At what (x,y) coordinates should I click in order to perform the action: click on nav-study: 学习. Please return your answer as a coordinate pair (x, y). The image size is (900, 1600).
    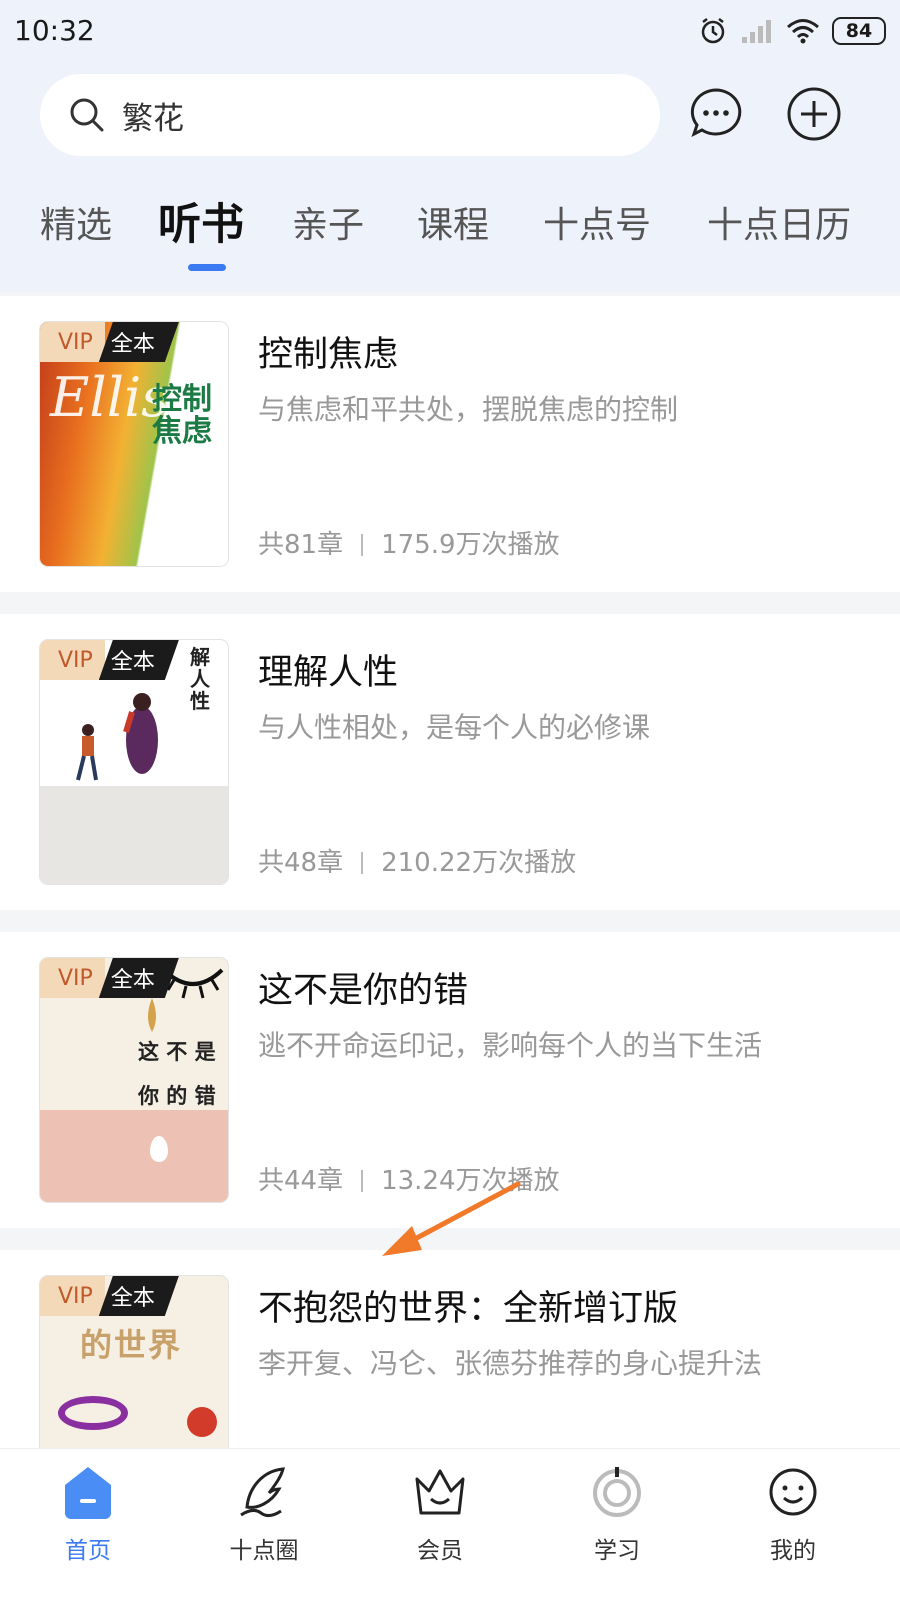
    Looking at the image, I should click on (617, 1514).